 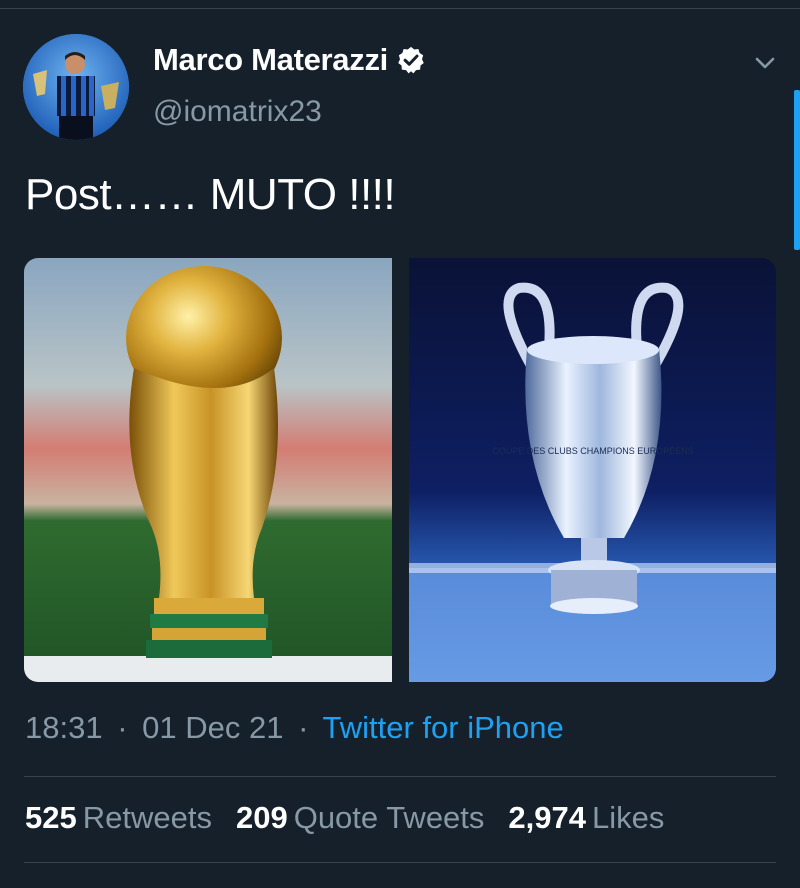 I want to click on quote-tweets-label: Quote Tweets, so click(x=389, y=817).